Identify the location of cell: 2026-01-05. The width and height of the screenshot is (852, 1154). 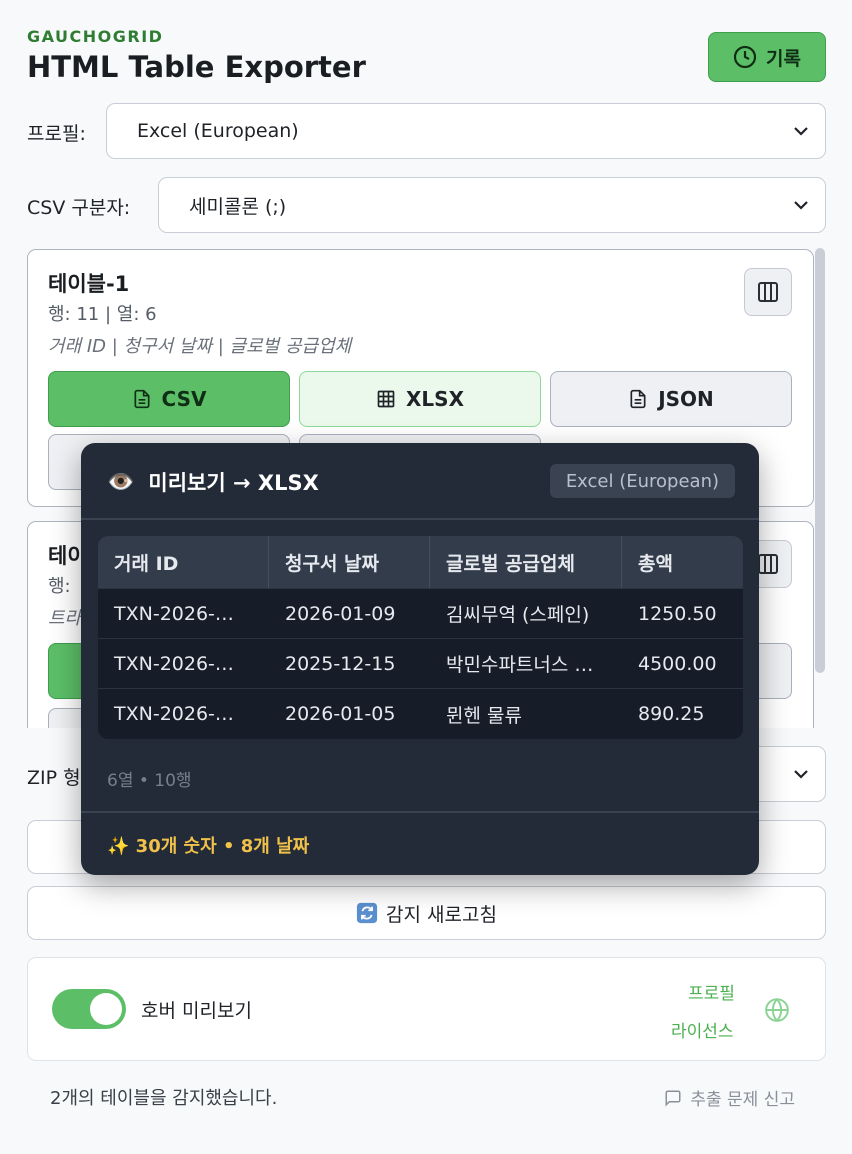
(340, 714).